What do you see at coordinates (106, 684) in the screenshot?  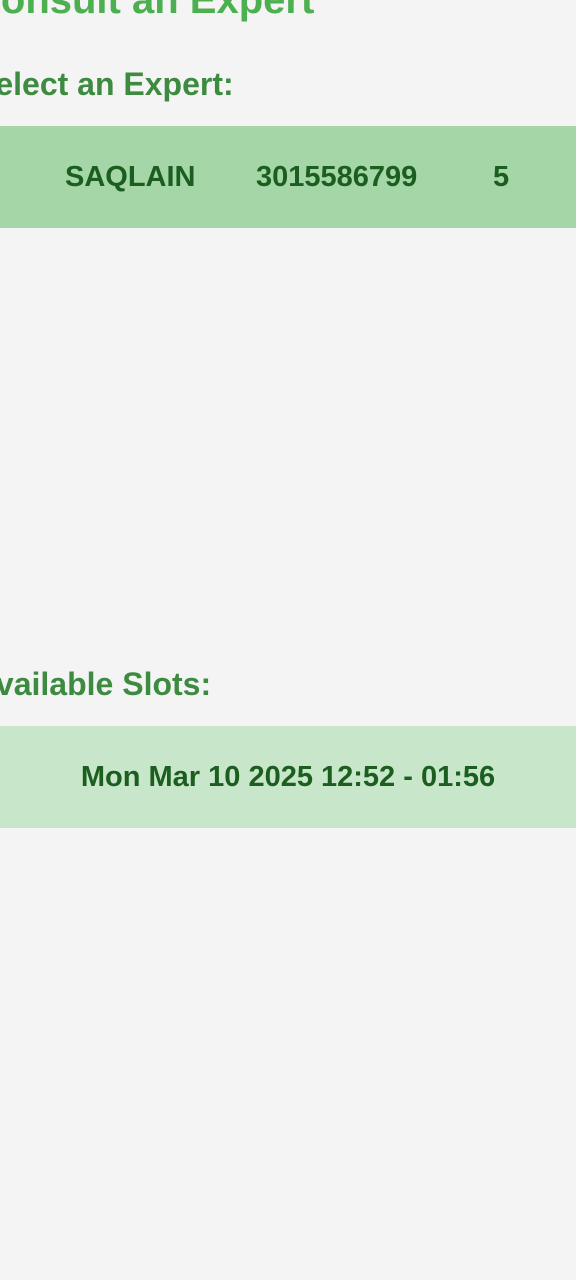 I see `available-slots-label: Available Slots:` at bounding box center [106, 684].